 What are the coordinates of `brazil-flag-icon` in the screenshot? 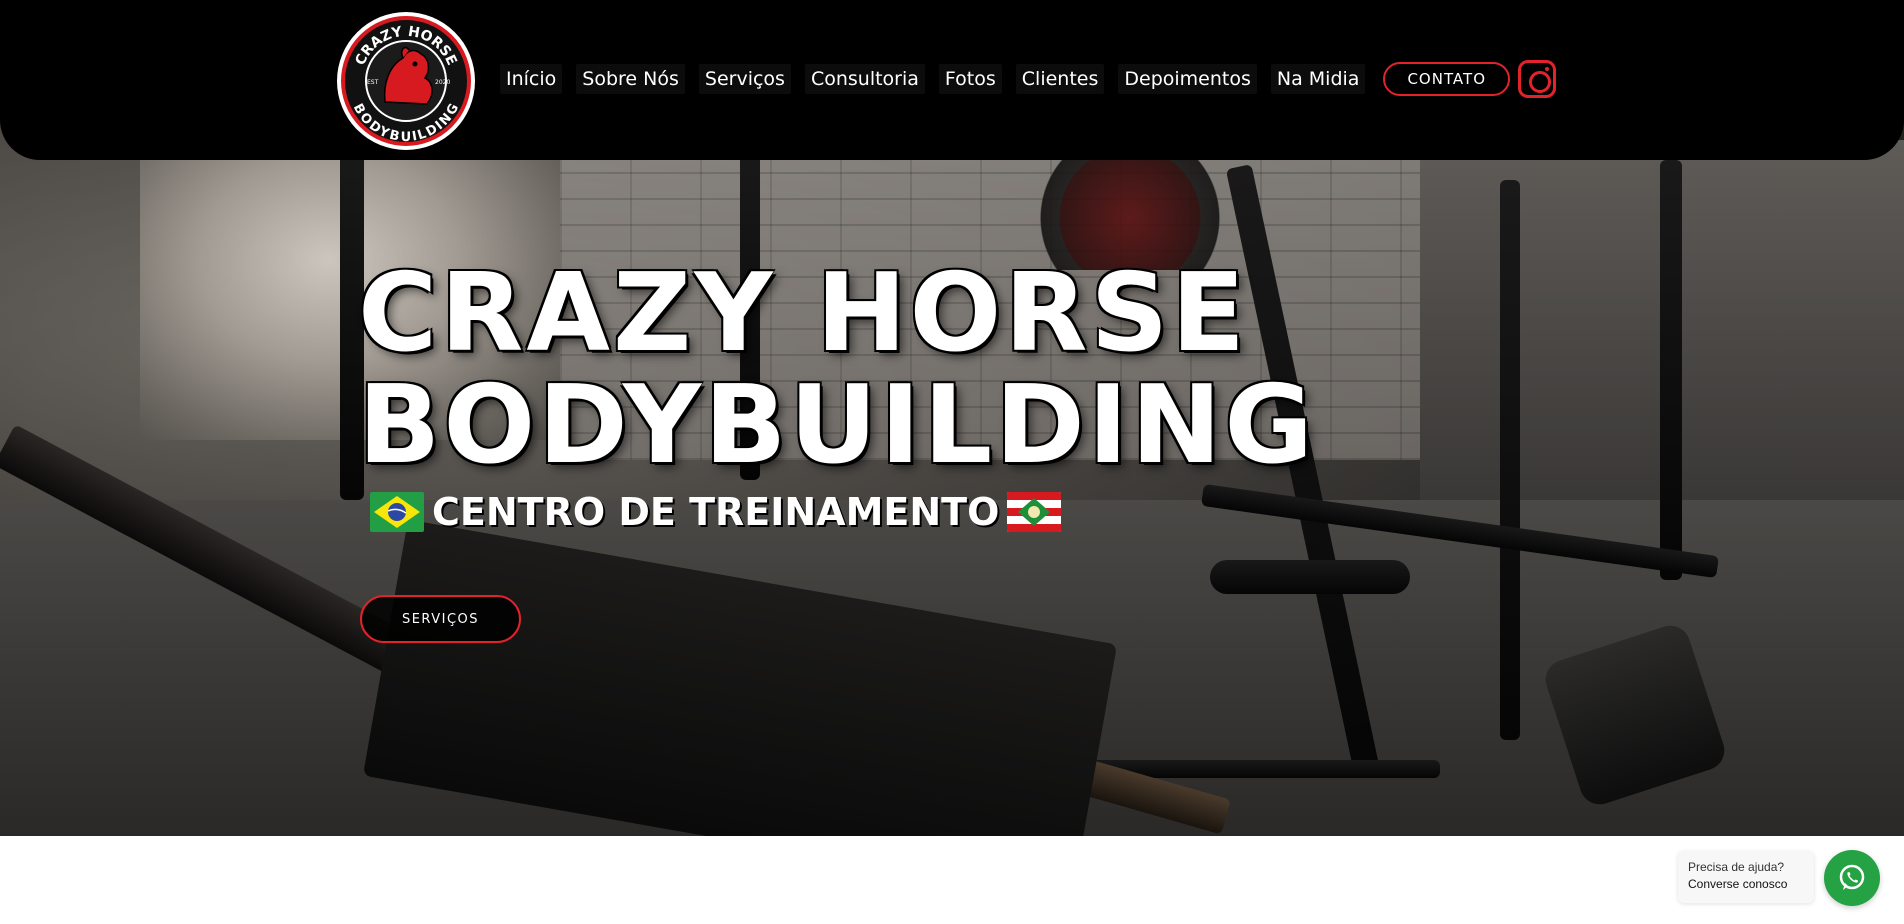 It's located at (397, 512).